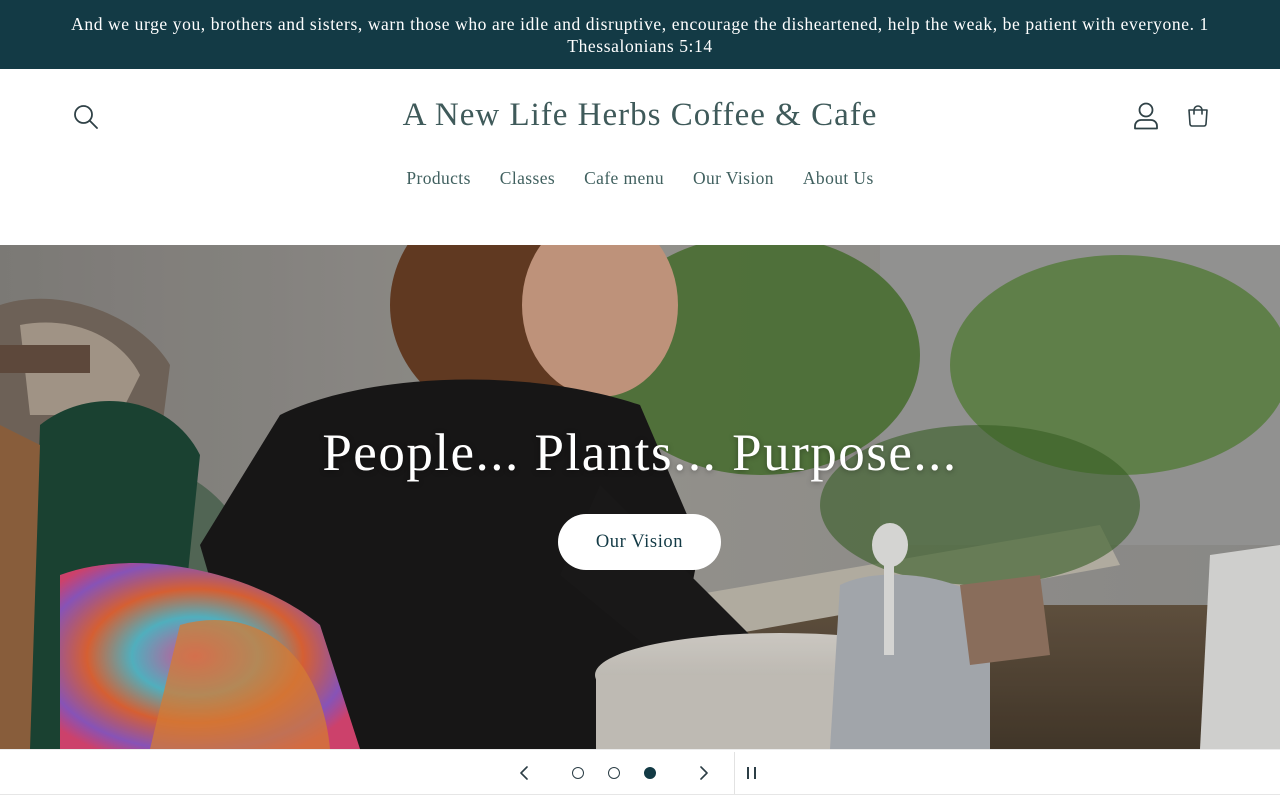 This screenshot has width=1280, height=800. Describe the element at coordinates (640, 115) in the screenshot. I see `site-title: A New Life Herbs Coffee & Cafe` at that location.